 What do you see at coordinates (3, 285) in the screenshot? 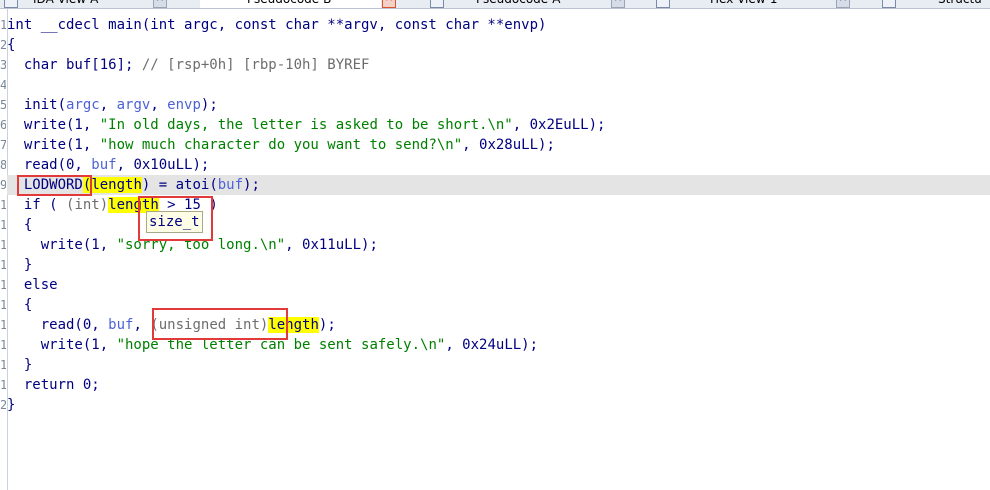
I see `line-number: 14` at bounding box center [3, 285].